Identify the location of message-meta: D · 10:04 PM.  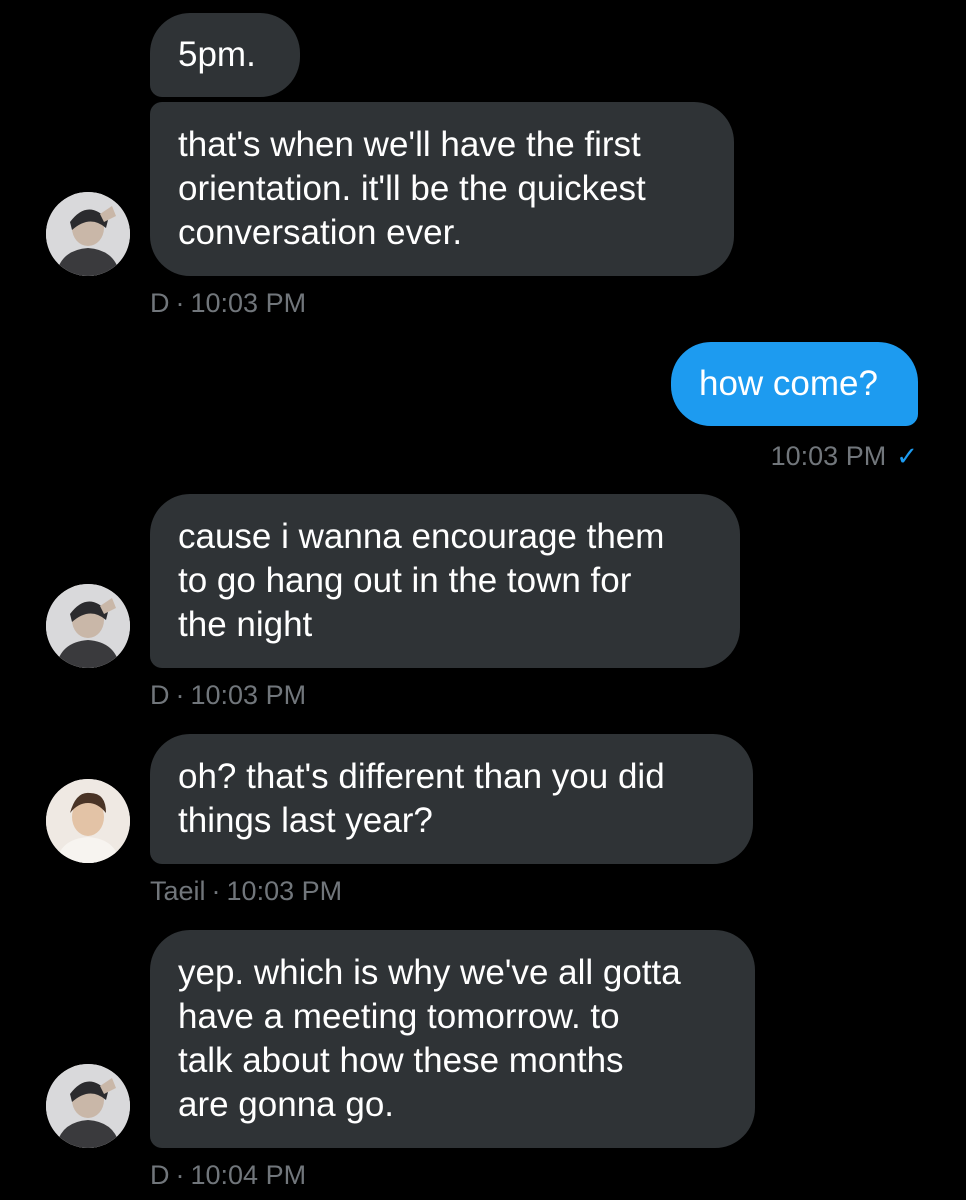
(228, 1175).